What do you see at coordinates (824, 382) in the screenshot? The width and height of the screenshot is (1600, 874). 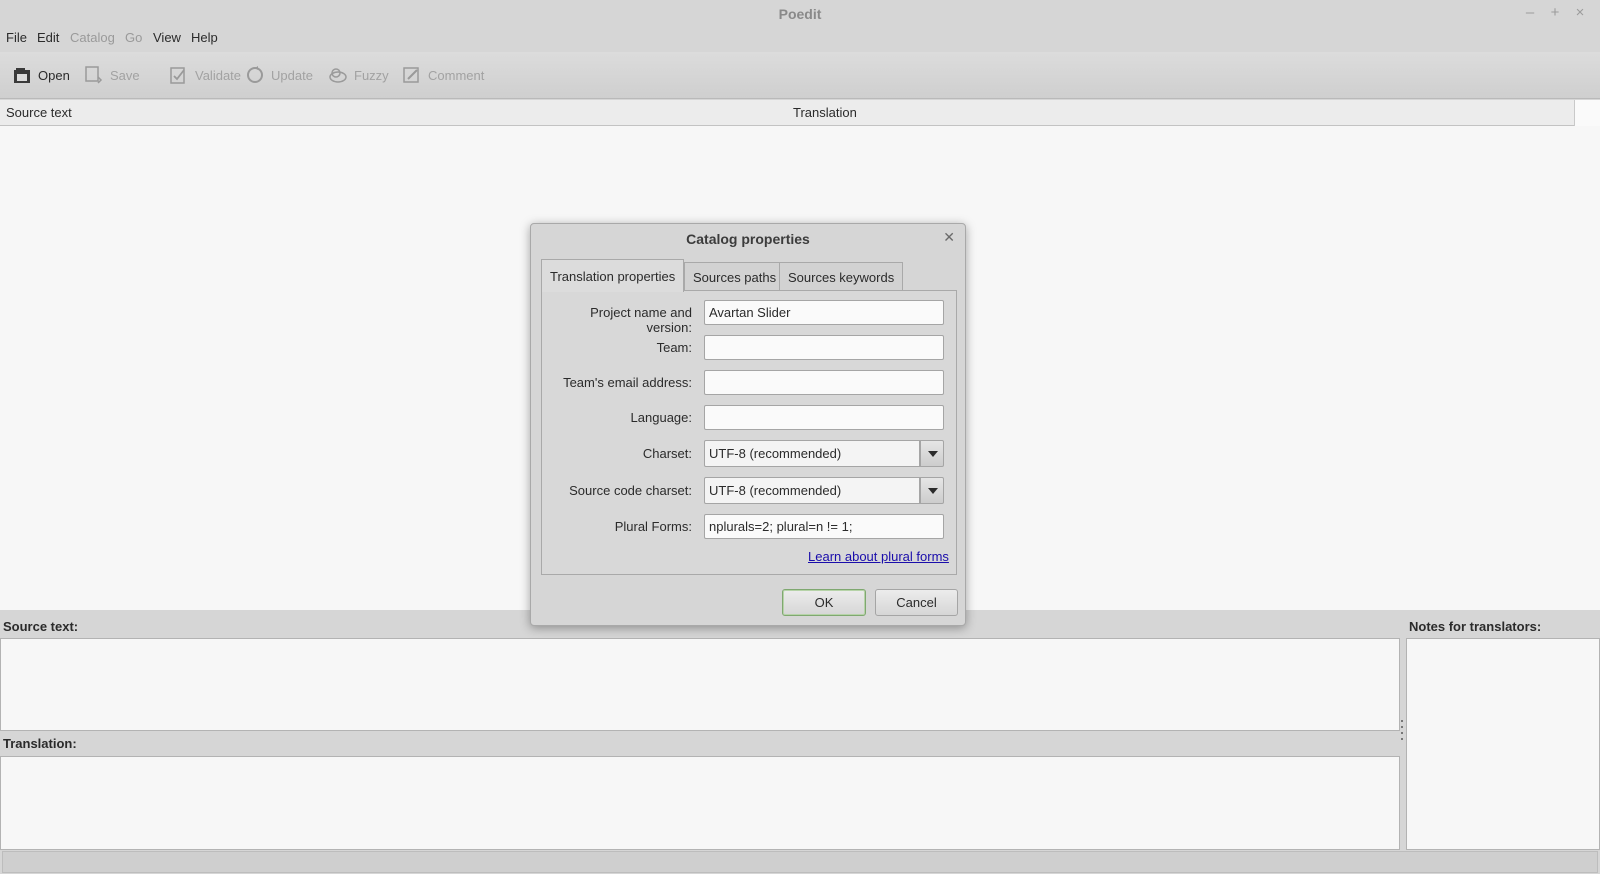 I see `team-email-field` at bounding box center [824, 382].